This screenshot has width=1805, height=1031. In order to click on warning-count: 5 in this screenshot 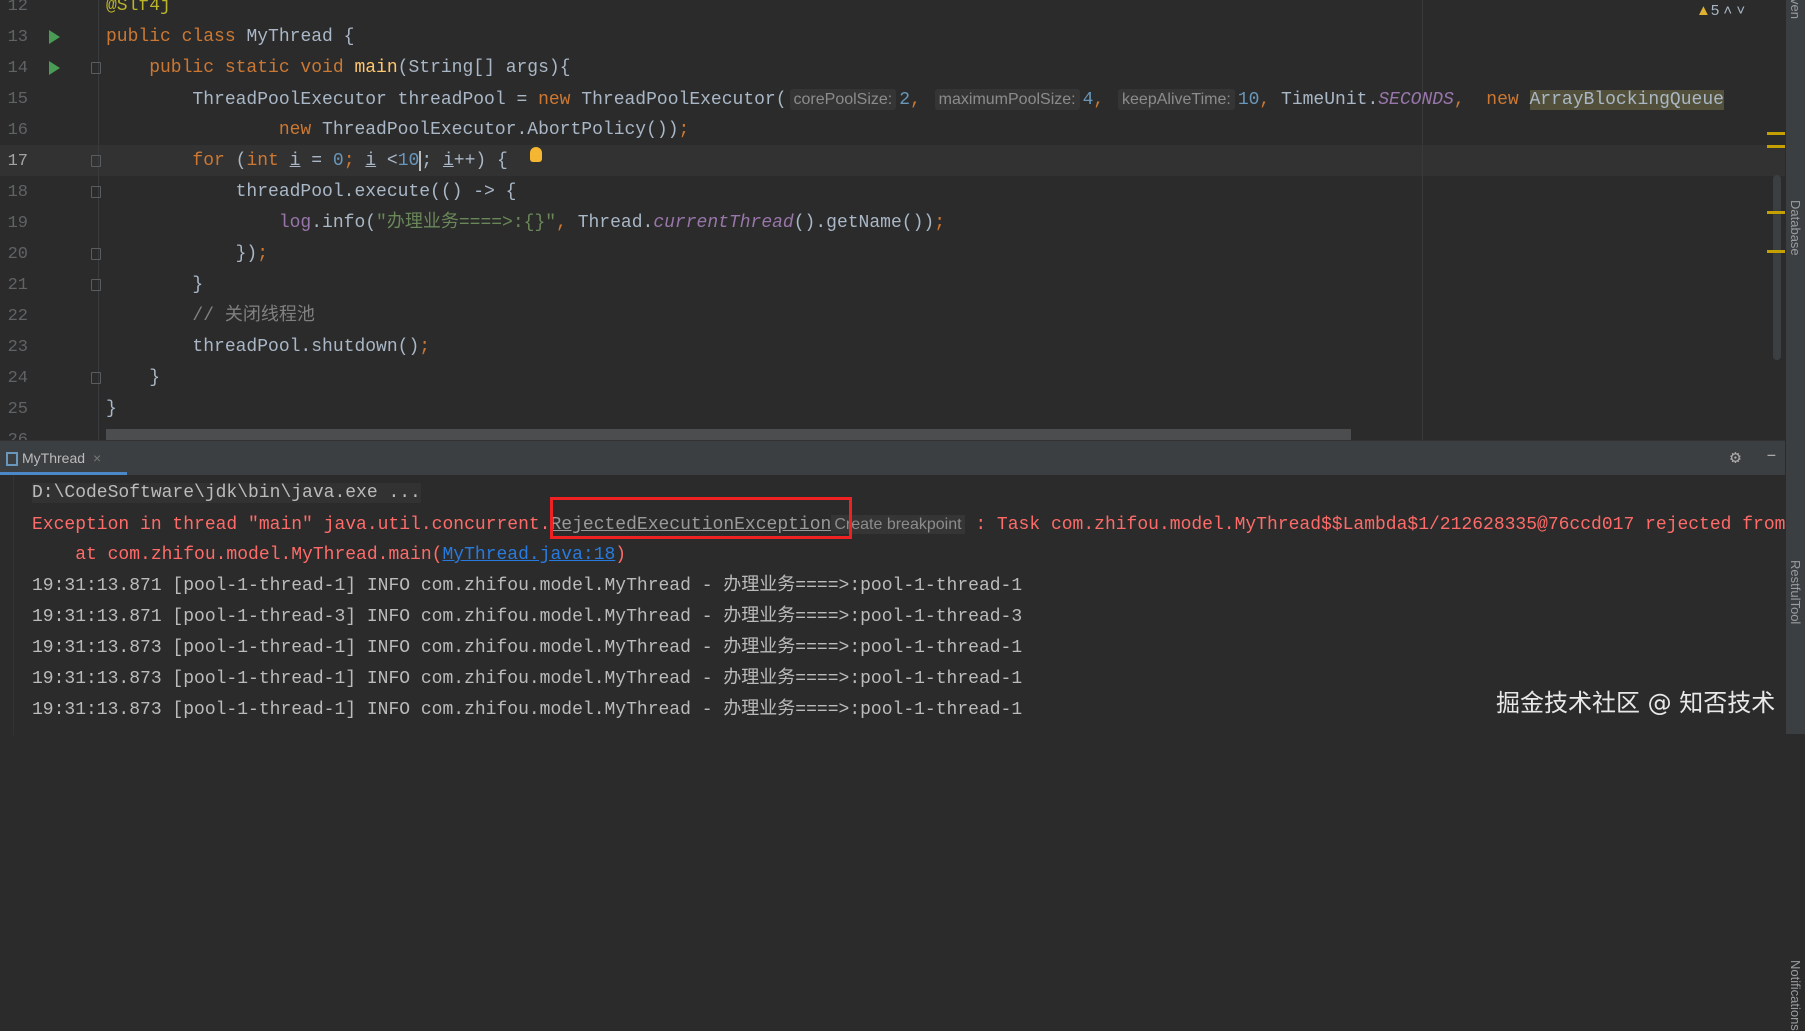, I will do `click(1715, 10)`.